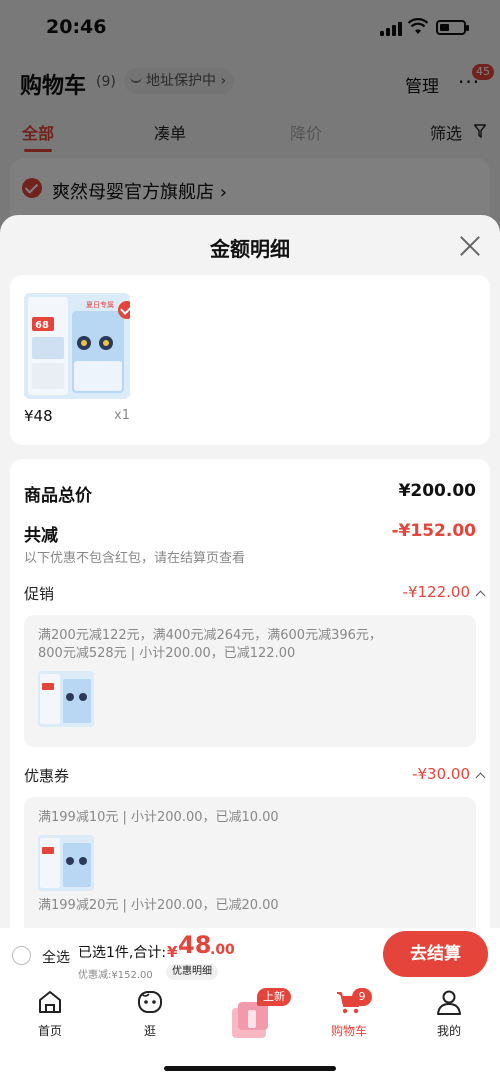 This screenshot has width=500, height=1081. I want to click on product-image: 68 夏日专属, so click(77, 346).